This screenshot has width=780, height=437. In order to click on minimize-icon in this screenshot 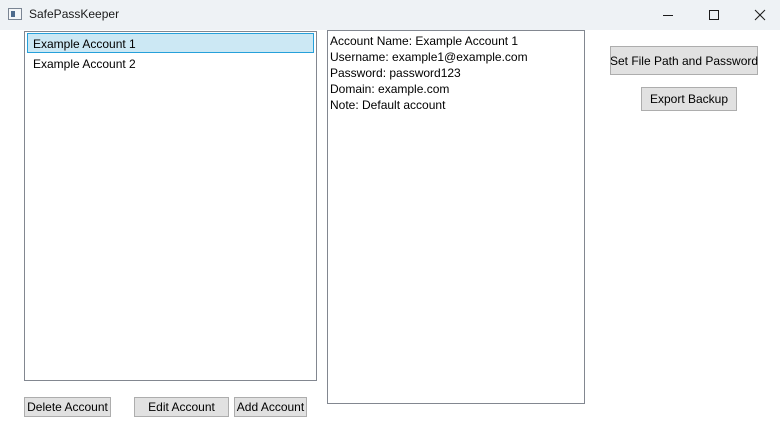, I will do `click(668, 15)`.